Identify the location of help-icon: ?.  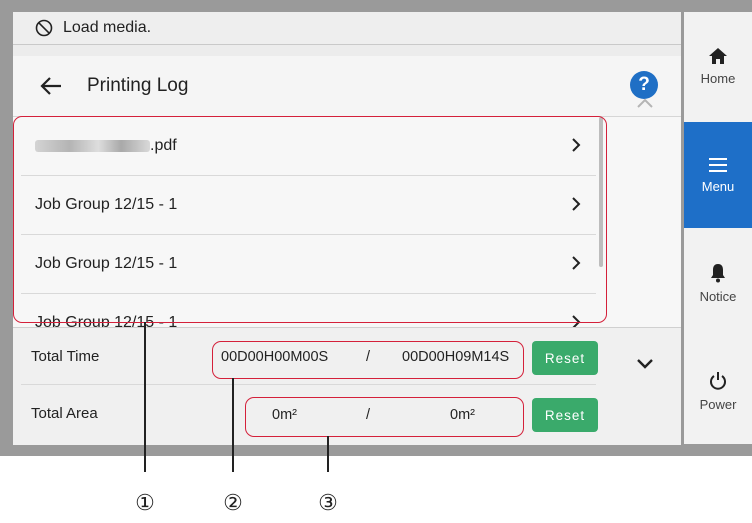
(644, 84).